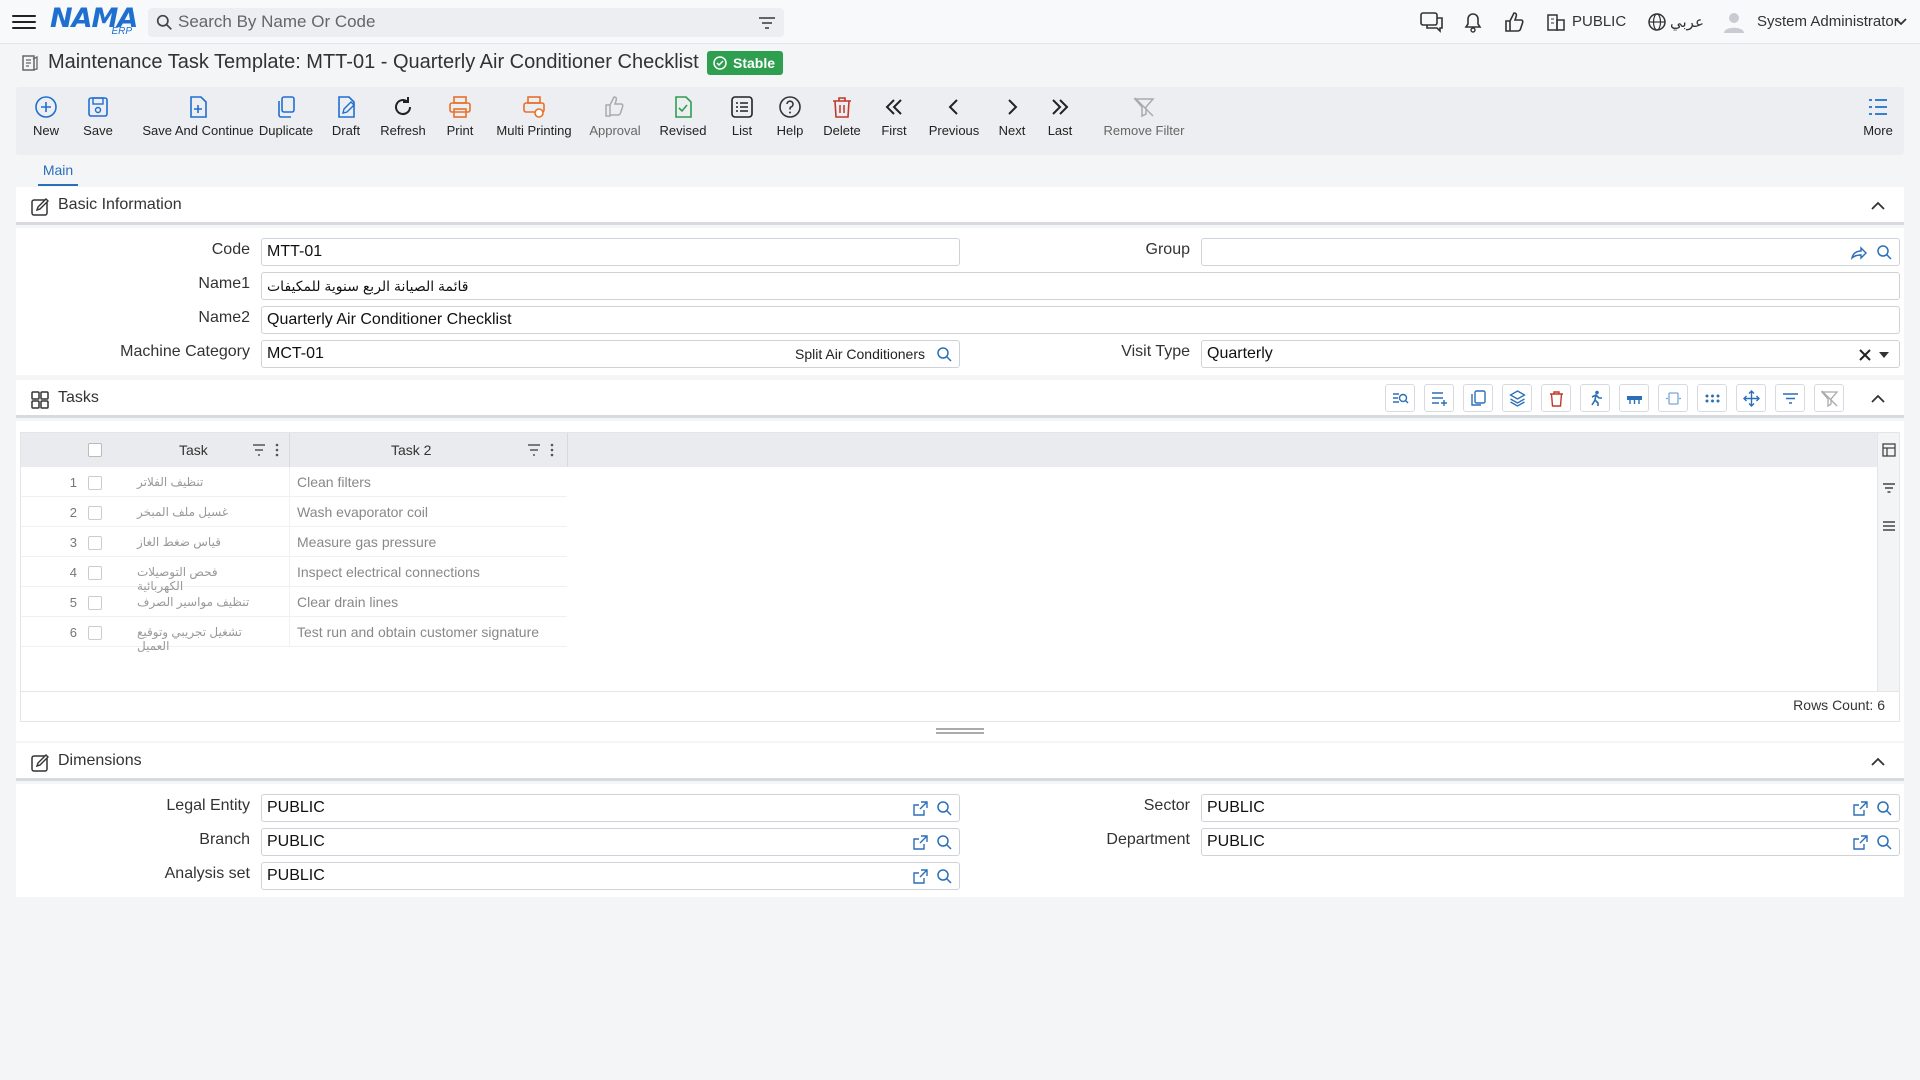 The image size is (1920, 1080). Describe the element at coordinates (286, 116) in the screenshot. I see `duplicate-button: Duplicate` at that location.